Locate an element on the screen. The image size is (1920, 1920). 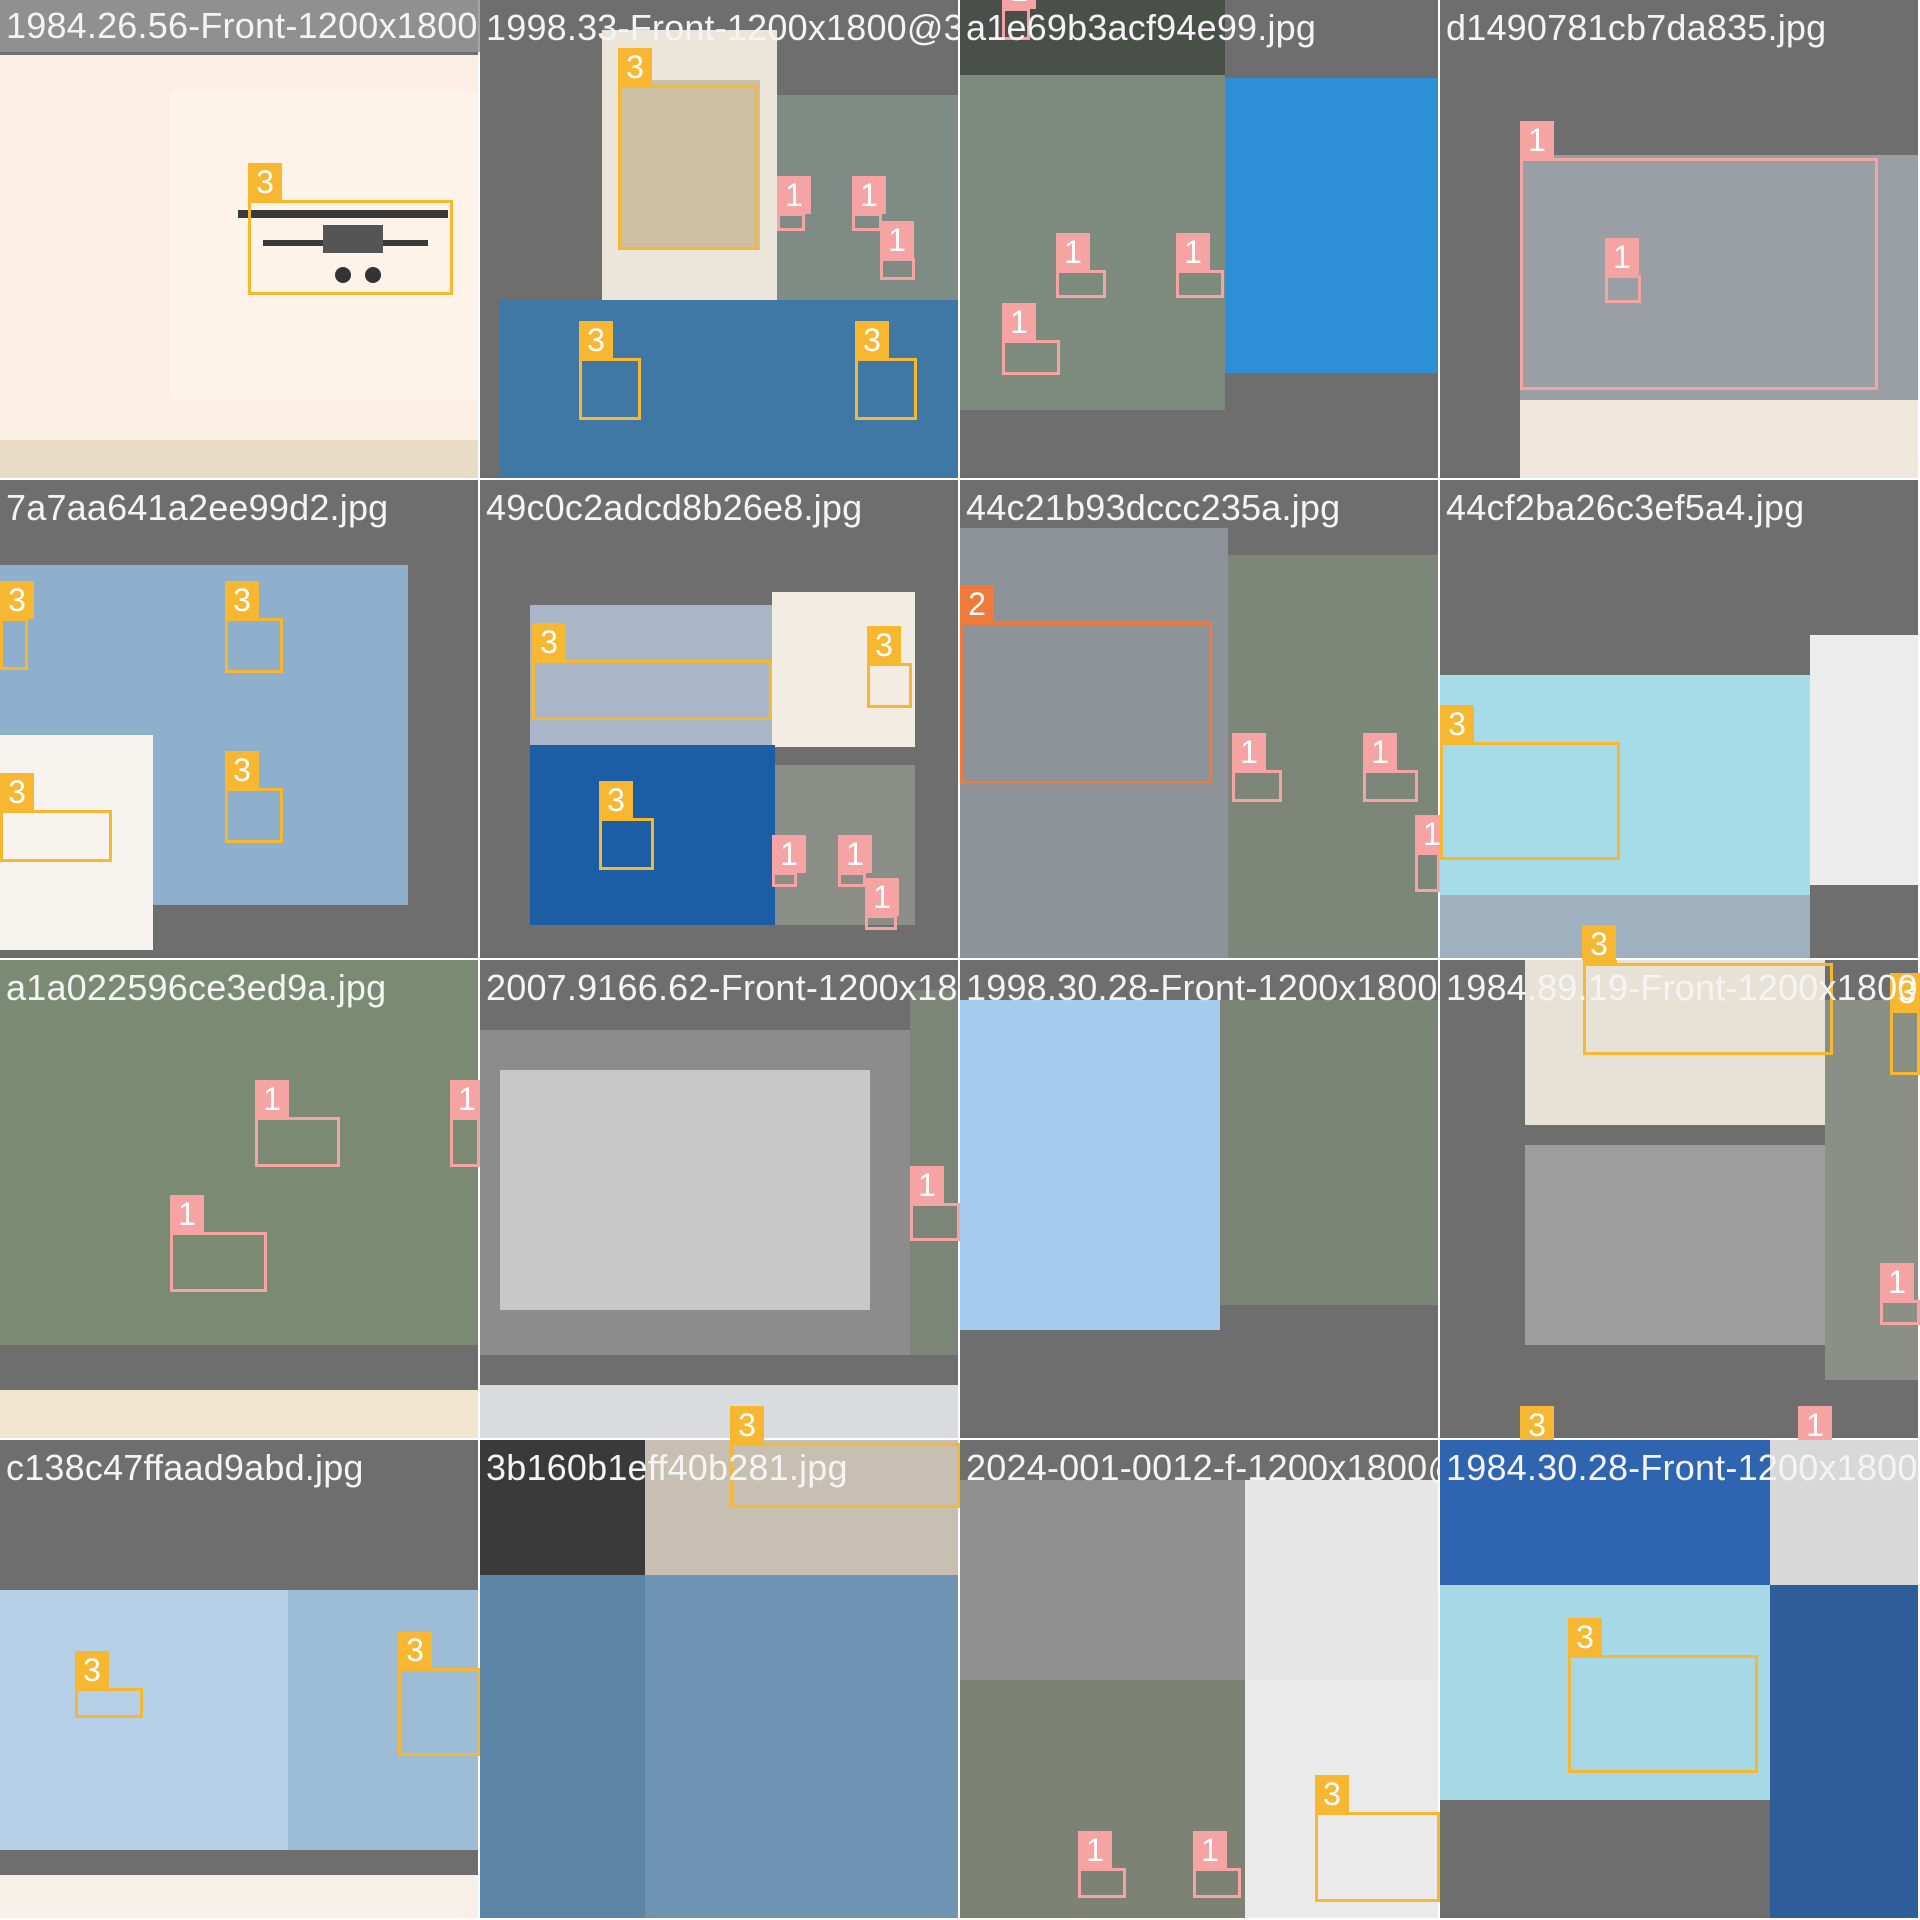
mosaic-tile: 3b160b1eff40b281.jpg 3 is located at coordinates (720, 1680).